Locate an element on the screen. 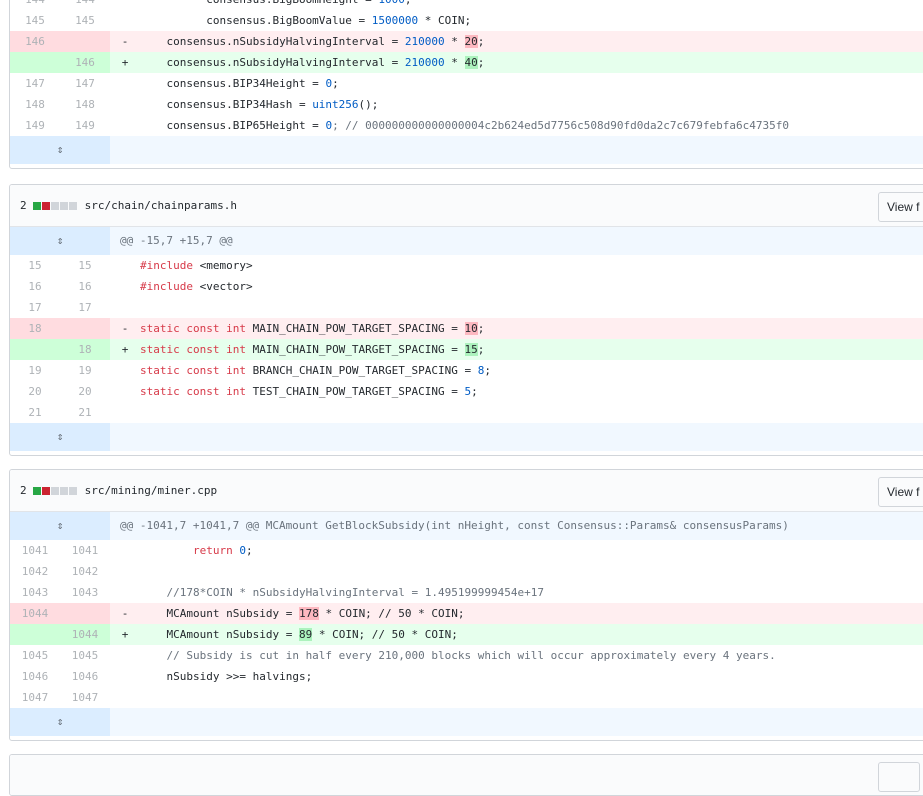  code-token: consensus.BIP34Hash = is located at coordinates (226, 104).